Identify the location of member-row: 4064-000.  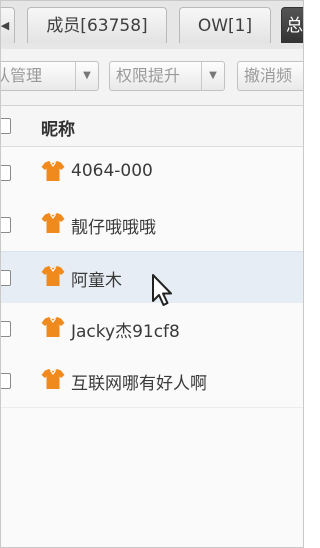
(152, 173).